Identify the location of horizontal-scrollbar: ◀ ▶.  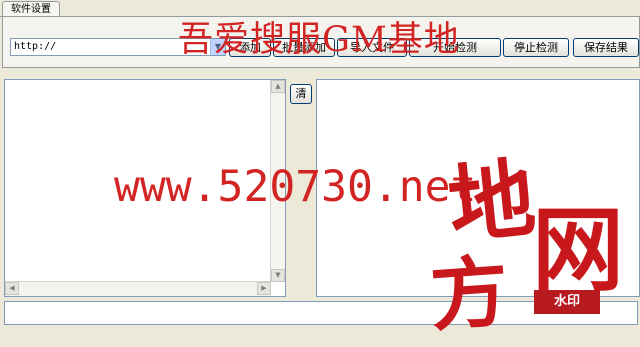
(138, 288).